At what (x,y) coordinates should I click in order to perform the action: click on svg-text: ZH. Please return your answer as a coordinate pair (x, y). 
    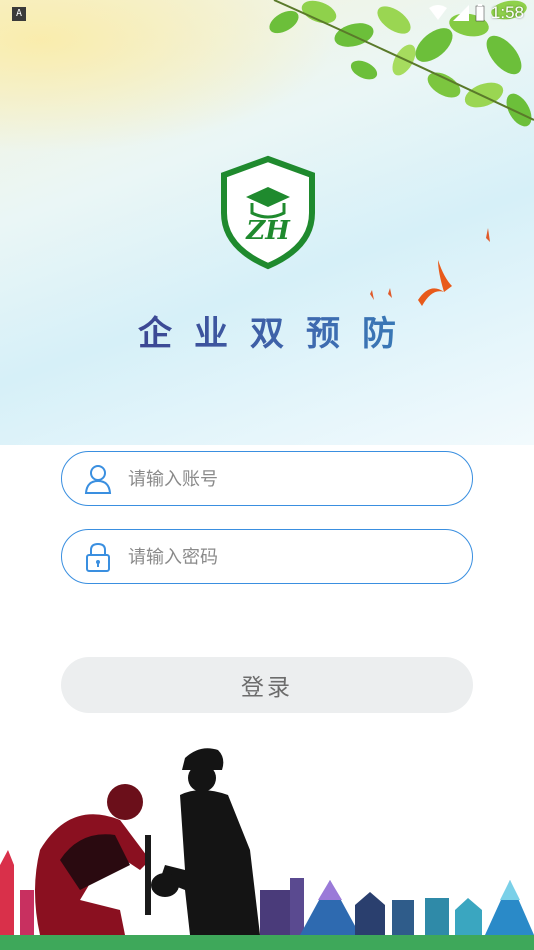
    Looking at the image, I should click on (268, 231).